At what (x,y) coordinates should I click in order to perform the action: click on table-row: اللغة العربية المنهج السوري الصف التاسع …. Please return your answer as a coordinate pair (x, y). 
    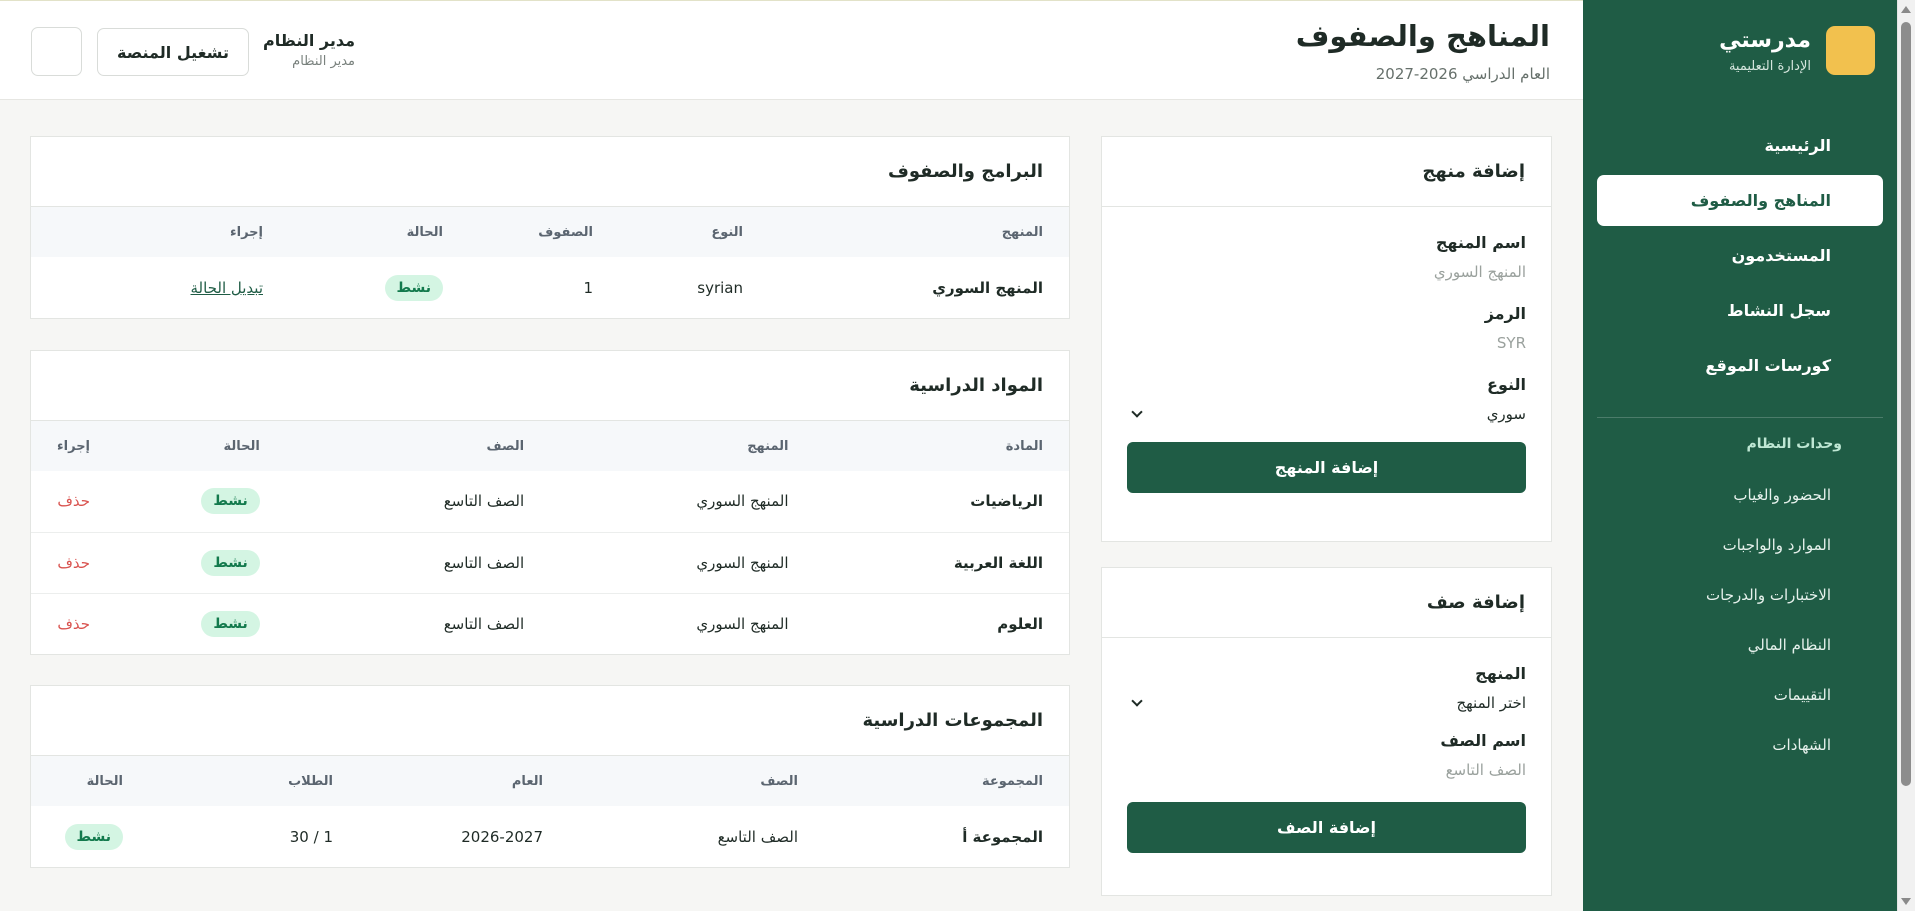
    Looking at the image, I should click on (550, 562).